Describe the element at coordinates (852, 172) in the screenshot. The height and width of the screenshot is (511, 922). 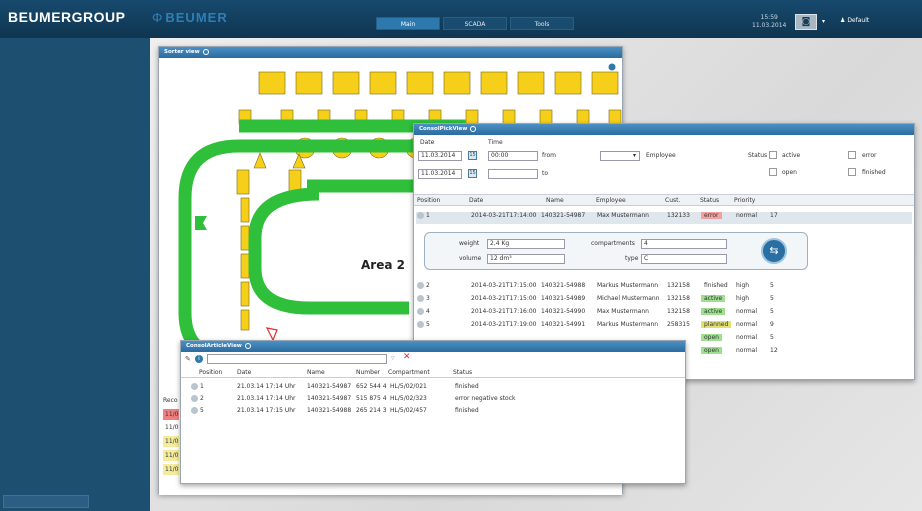
I see `status-finished-checkbox` at that location.